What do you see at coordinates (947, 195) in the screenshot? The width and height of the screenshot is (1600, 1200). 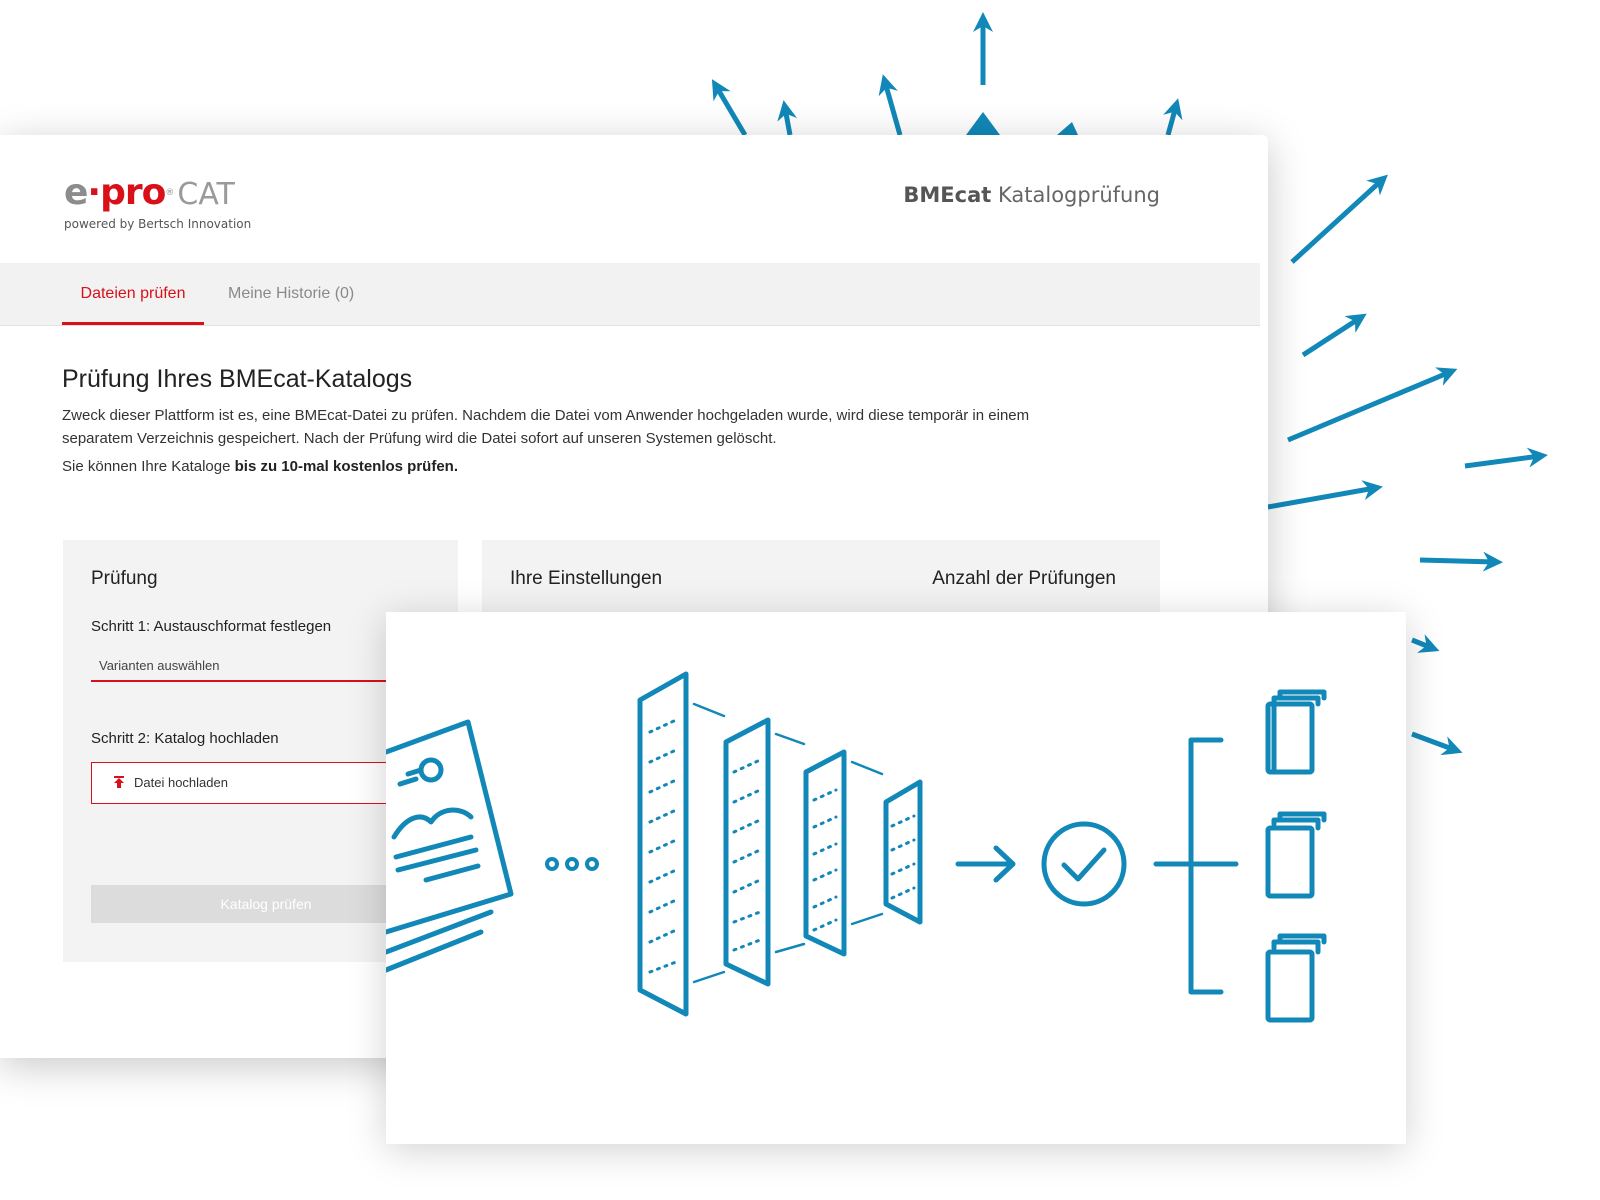 I see `header-title-bold: BMEcat` at bounding box center [947, 195].